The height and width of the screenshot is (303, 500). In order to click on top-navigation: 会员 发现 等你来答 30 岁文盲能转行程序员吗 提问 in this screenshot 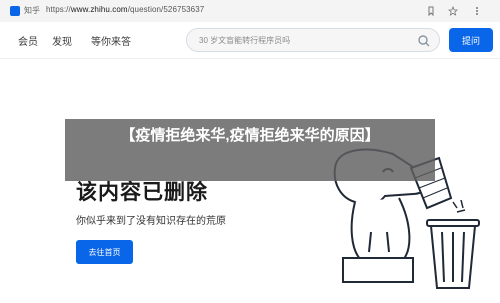, I will do `click(250, 40)`.